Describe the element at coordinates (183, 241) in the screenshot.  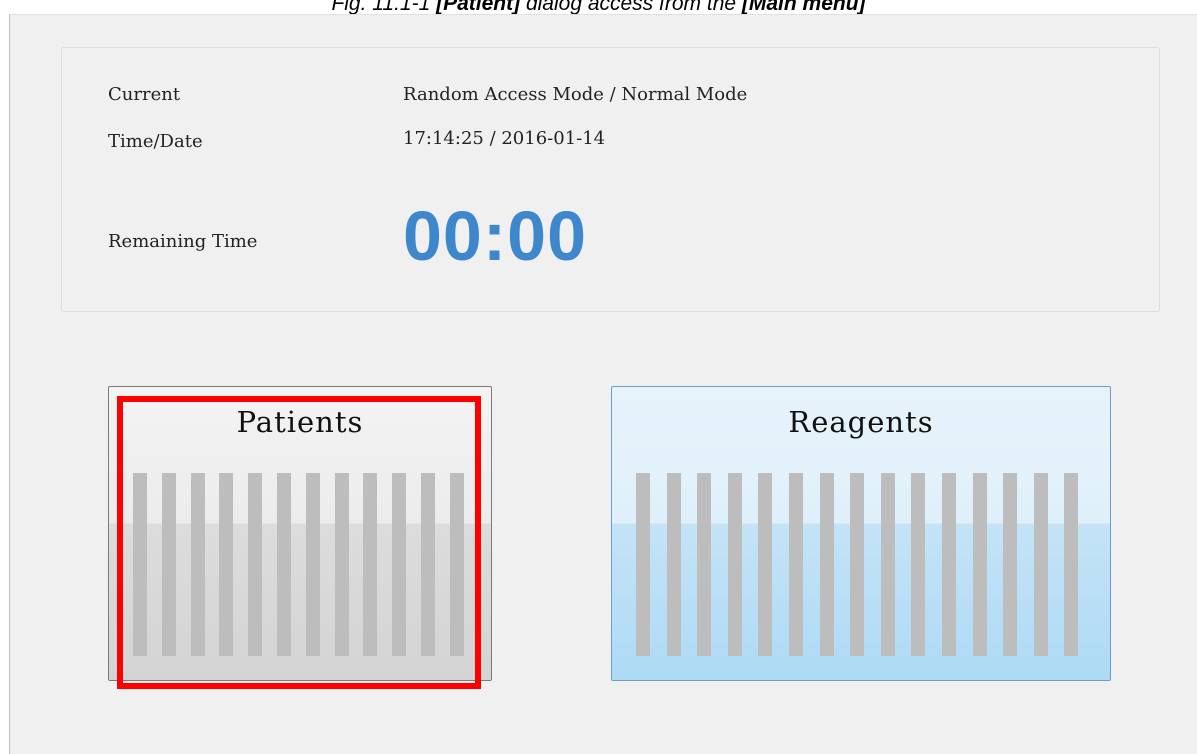
I see `remaining-time-label: Remaining Time` at that location.